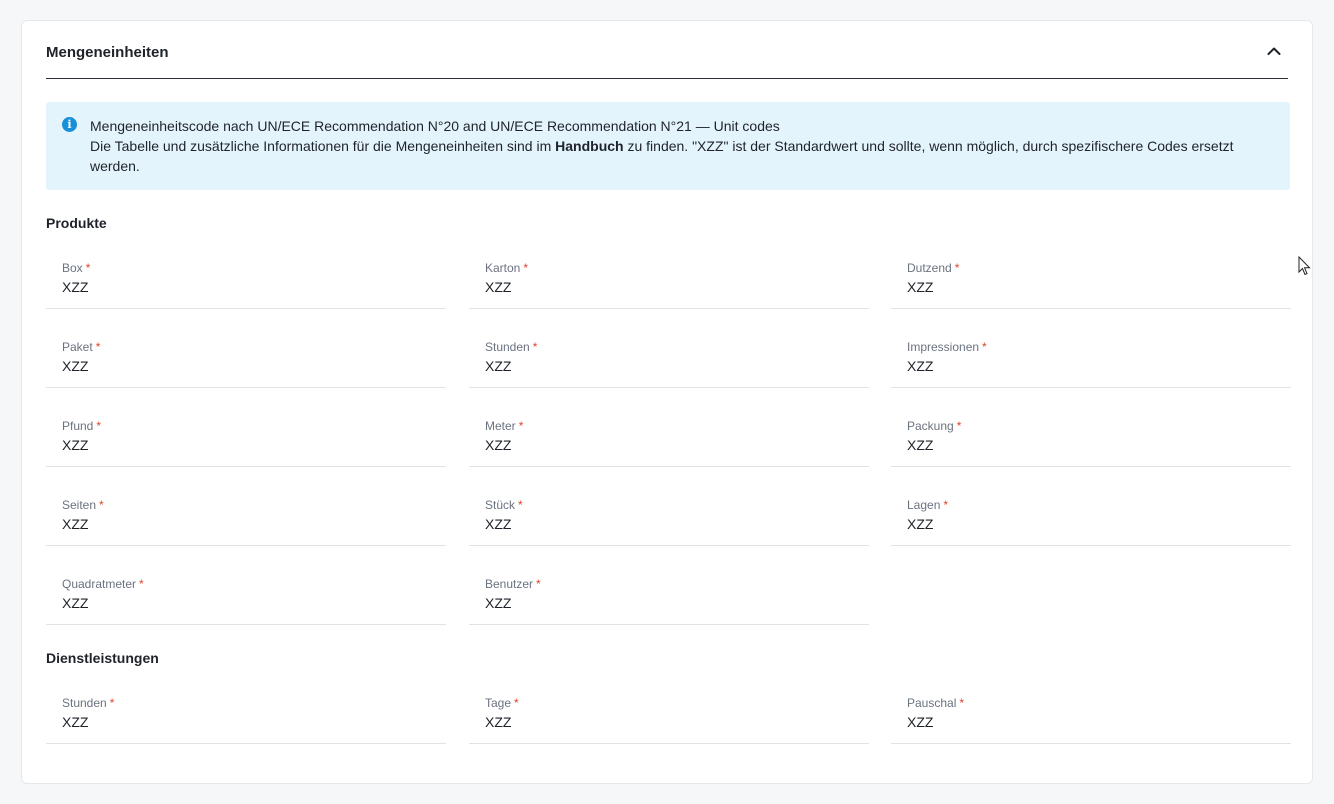  I want to click on field-label-text: Paket, so click(77, 347).